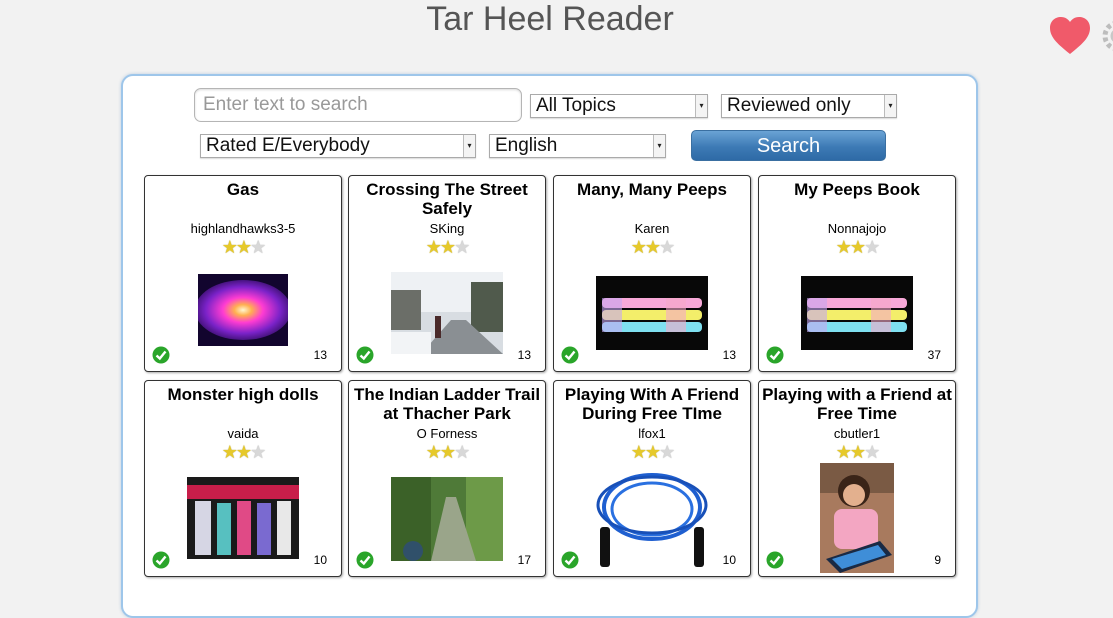 The image size is (1113, 618). I want to click on book-author: O Forness, so click(447, 433).